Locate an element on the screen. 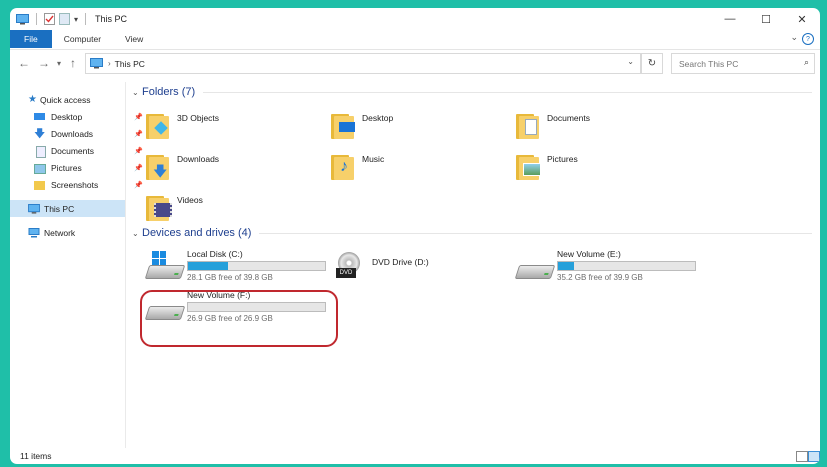 This screenshot has width=827, height=467. tab-file: File is located at coordinates (31, 39).